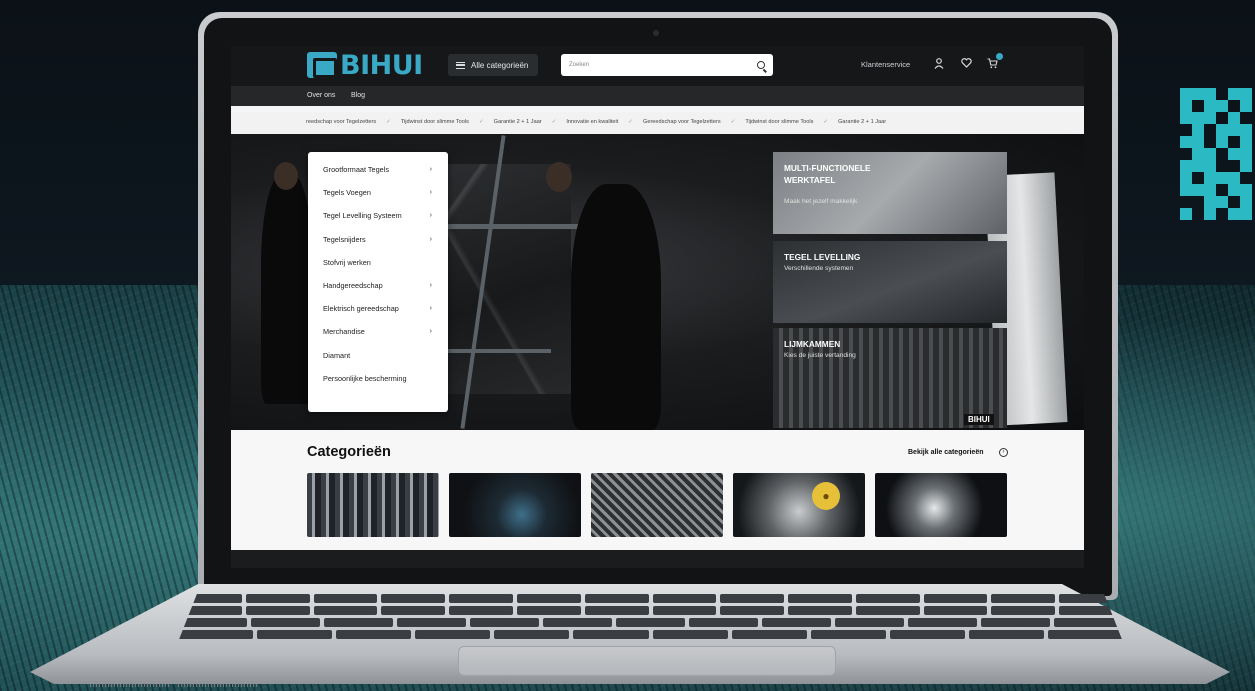 Image resolution: width=1255 pixels, height=691 pixels. Describe the element at coordinates (819, 268) in the screenshot. I see `promo-subtitle: Verschillende systemen` at that location.